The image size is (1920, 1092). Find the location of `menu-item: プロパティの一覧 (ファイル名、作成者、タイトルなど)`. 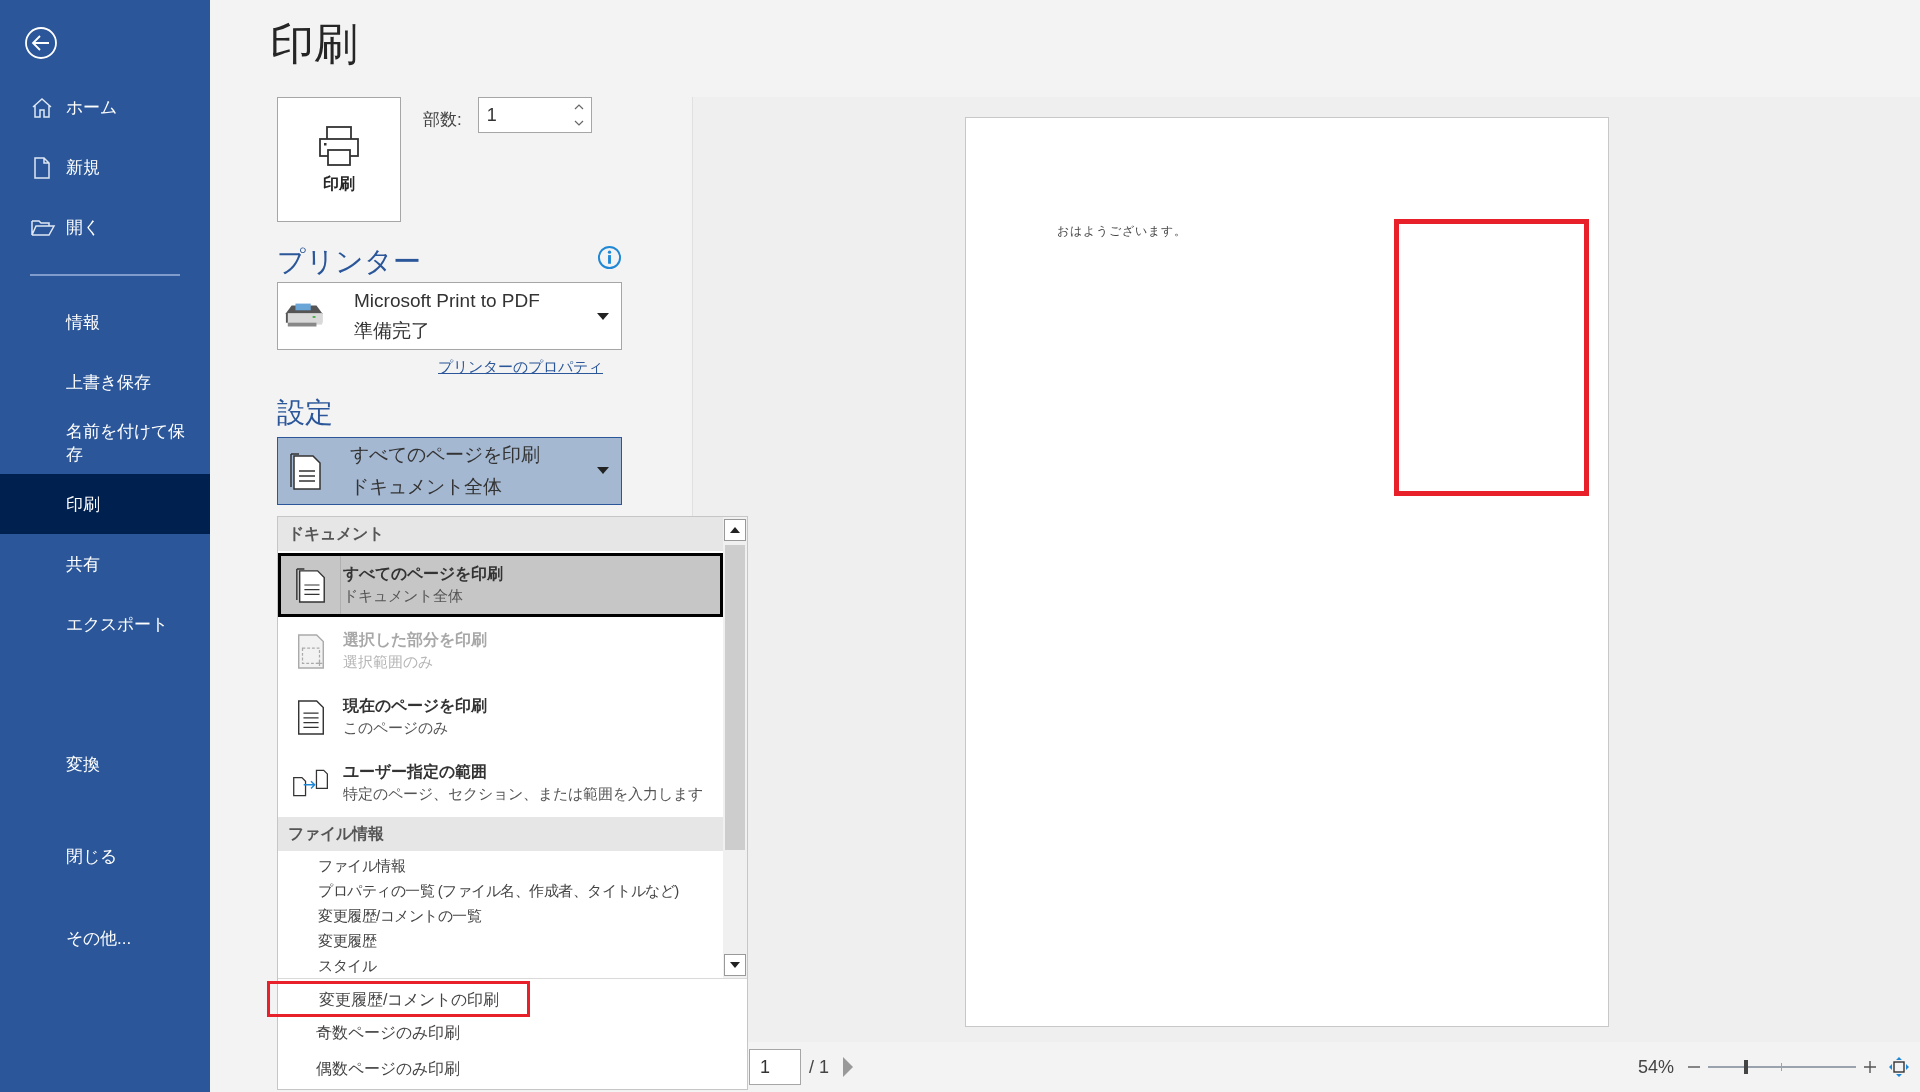

menu-item: プロパティの一覧 (ファイル名、作成者、タイトルなど) is located at coordinates (478, 890).